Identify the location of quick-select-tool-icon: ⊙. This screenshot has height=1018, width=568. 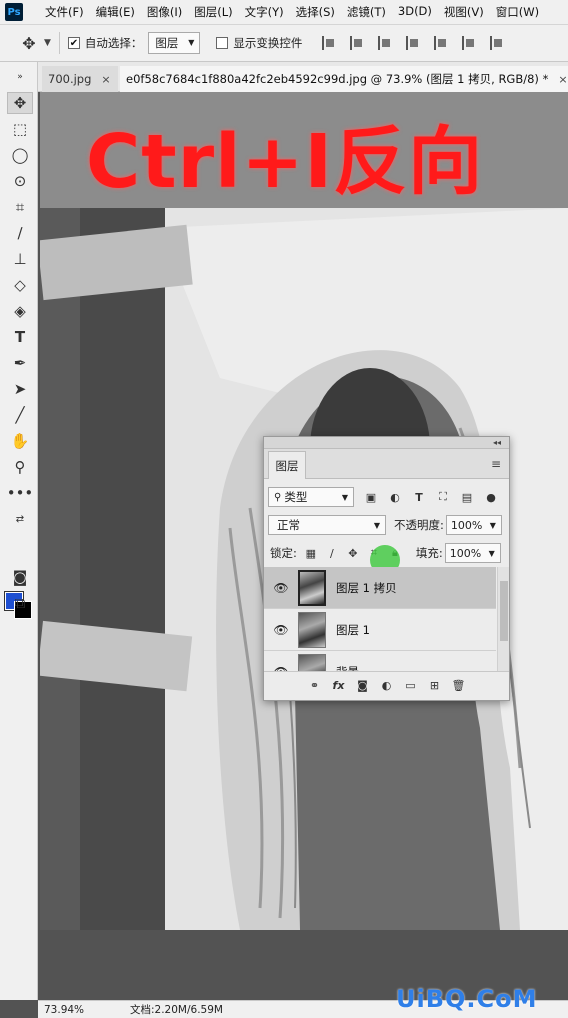
(20, 181).